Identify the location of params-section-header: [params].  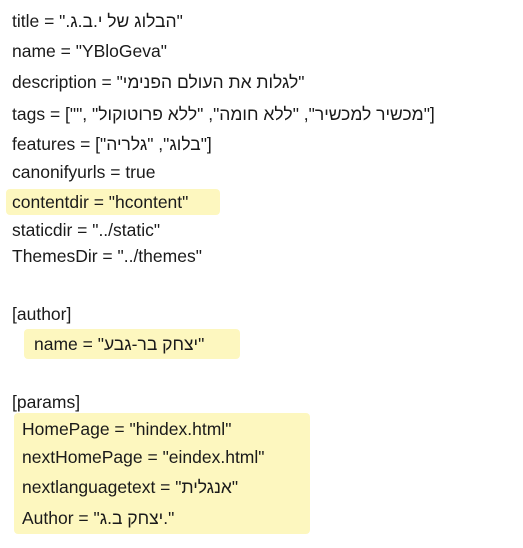
(46, 402).